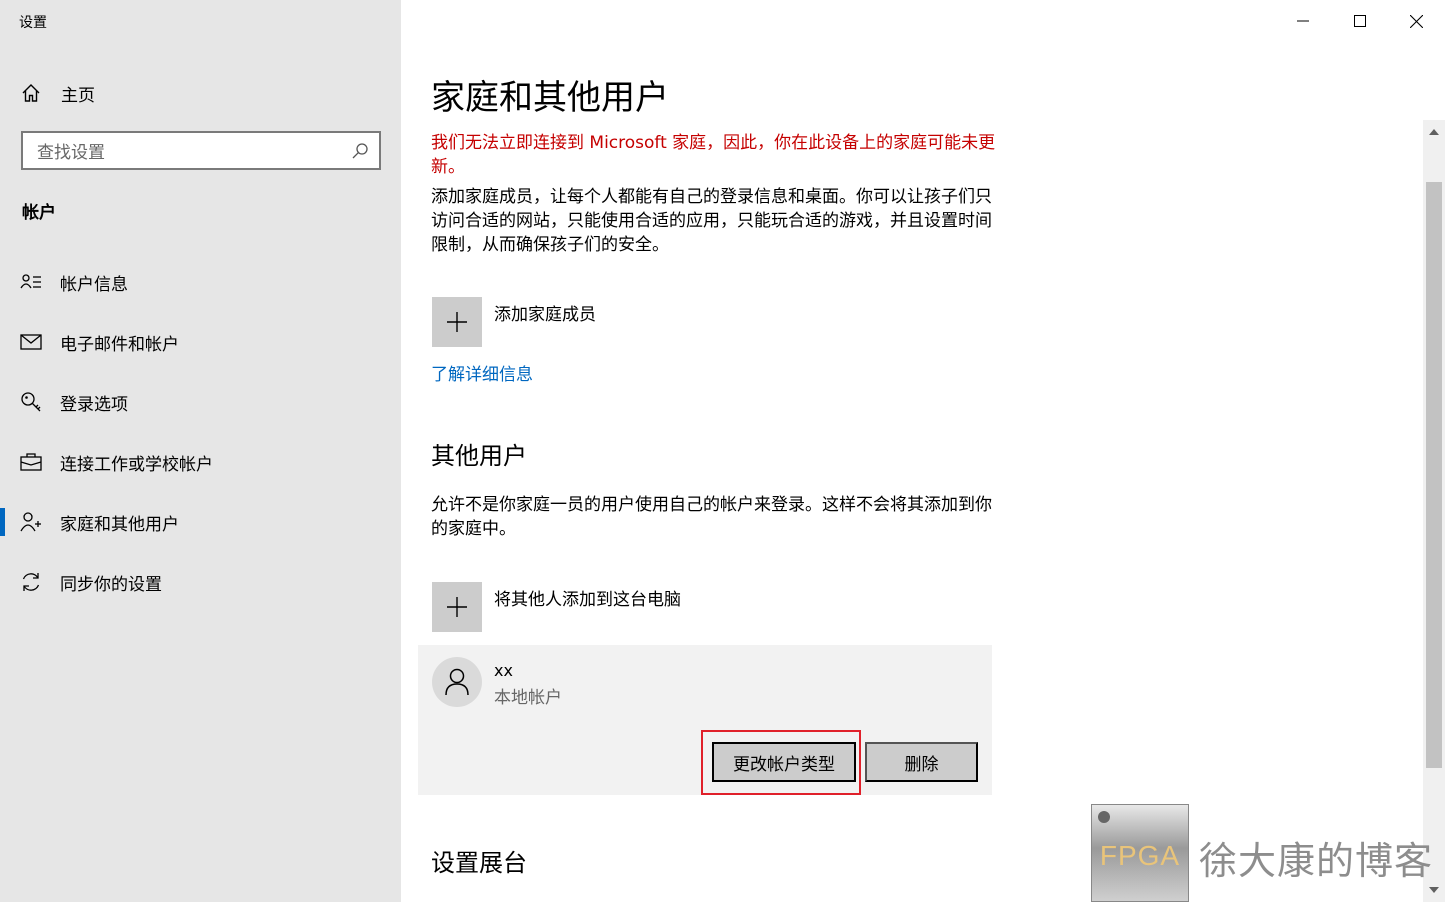  What do you see at coordinates (921, 762) in the screenshot?
I see `delete-user-button: 删除` at bounding box center [921, 762].